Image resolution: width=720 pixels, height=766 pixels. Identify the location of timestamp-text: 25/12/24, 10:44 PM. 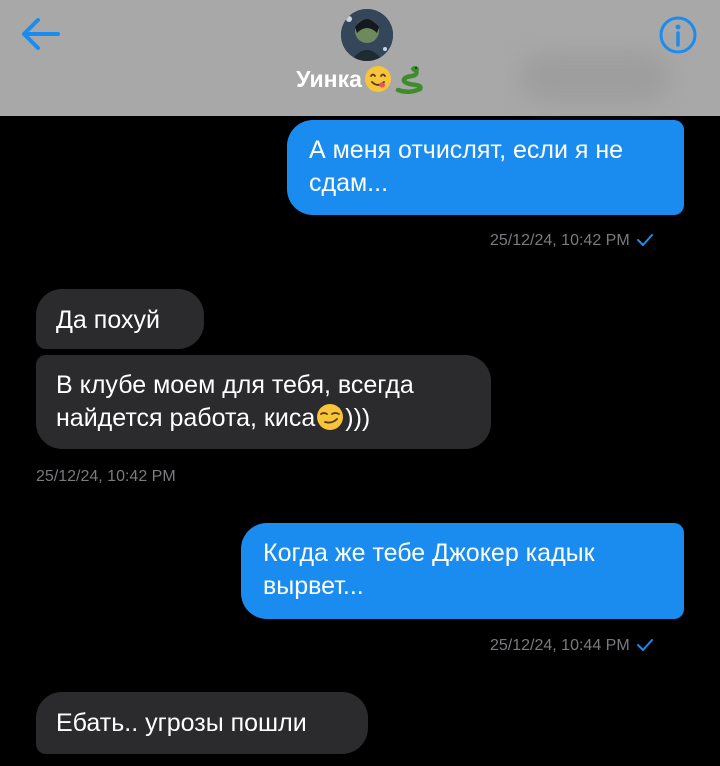
(560, 645).